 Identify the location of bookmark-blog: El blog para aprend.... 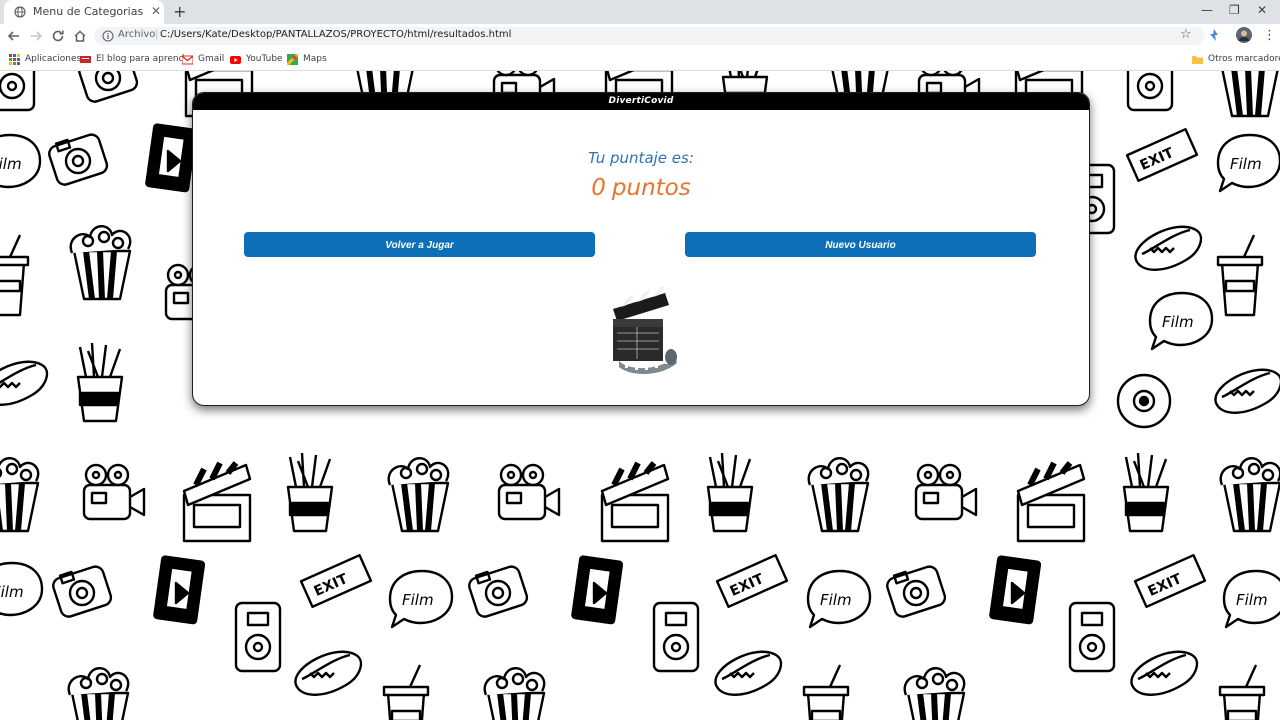
(136, 59).